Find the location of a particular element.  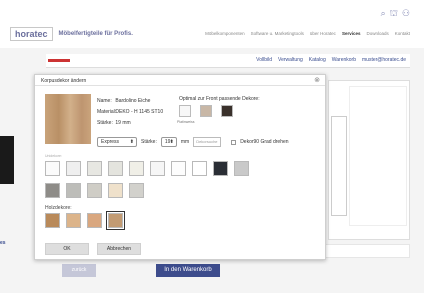

back-button: zurück is located at coordinates (79, 270).